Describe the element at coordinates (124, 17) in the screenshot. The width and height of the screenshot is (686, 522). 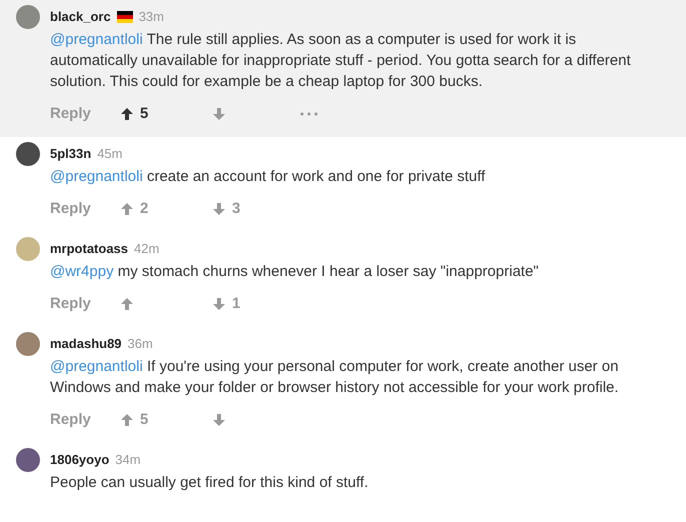
I see `flag-icon` at that location.